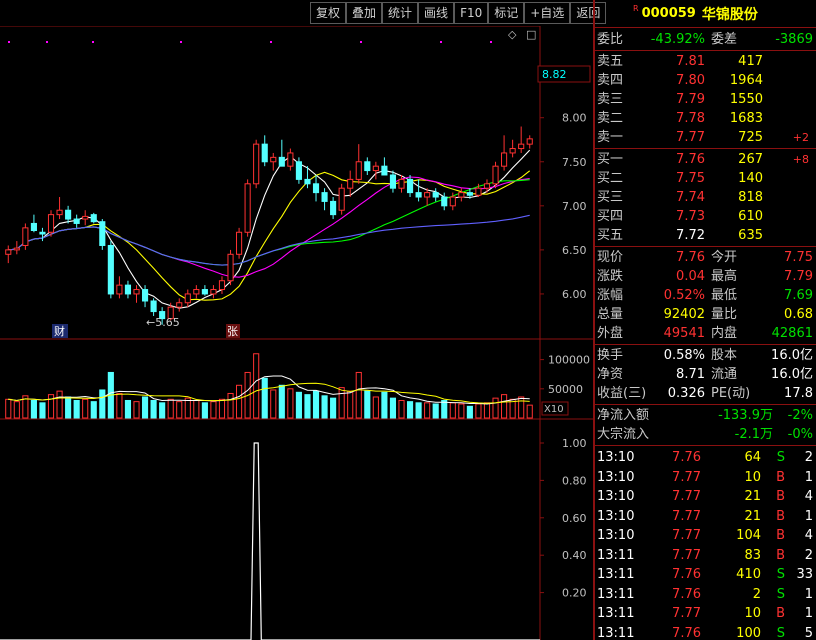 The image size is (816, 640). Describe the element at coordinates (705, 80) in the screenshot. I see `asks-row: 卖四 7.80 1964` at that location.